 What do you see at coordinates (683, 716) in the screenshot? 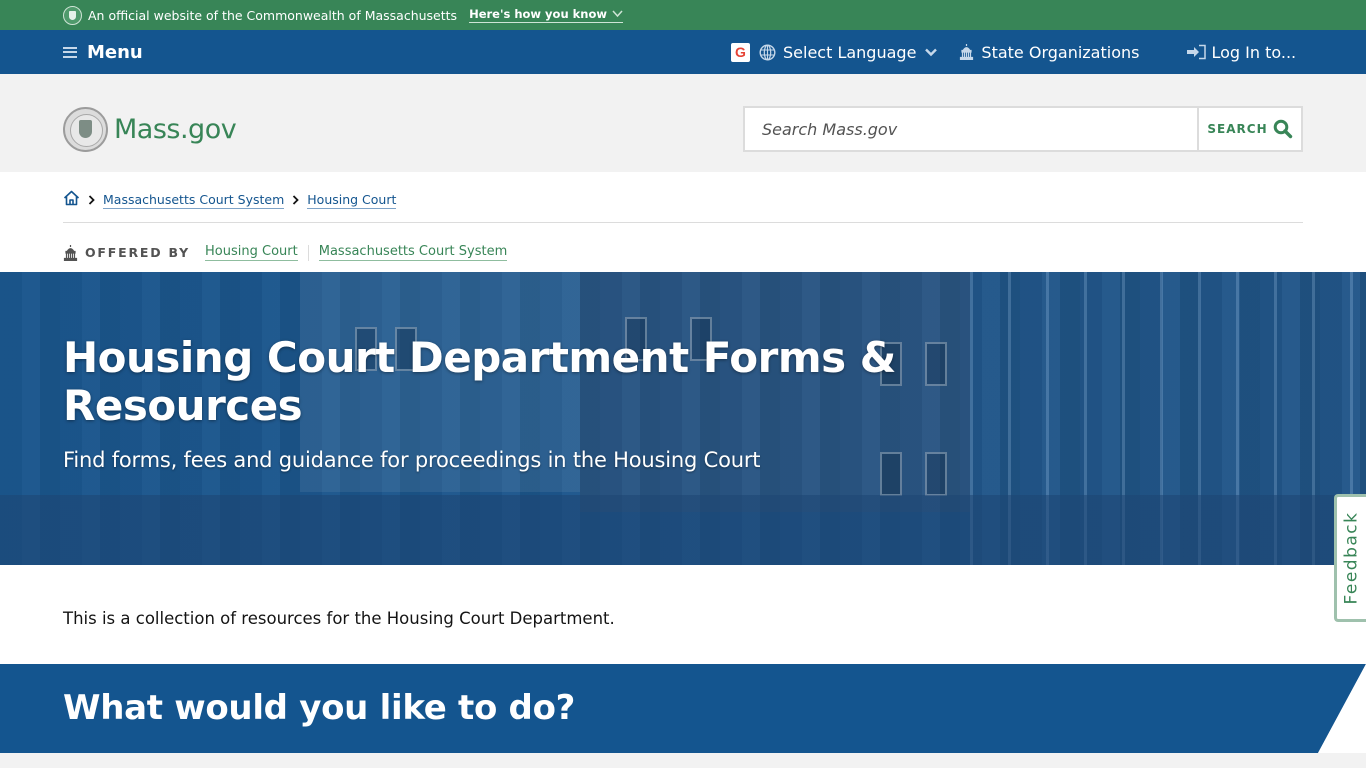
I see `what-would-you-like-to-do-section: What would you like to do?` at bounding box center [683, 716].